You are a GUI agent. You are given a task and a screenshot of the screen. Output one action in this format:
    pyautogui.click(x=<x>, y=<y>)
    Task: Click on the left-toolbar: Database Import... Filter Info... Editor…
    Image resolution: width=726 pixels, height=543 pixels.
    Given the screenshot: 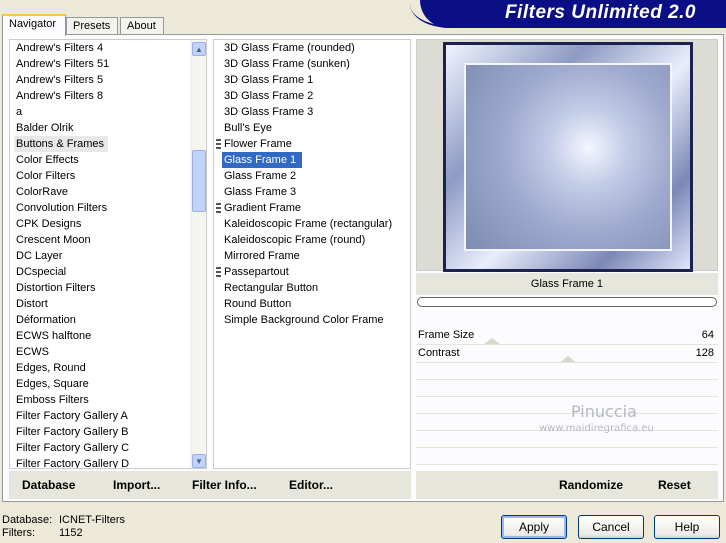 What is the action you would take?
    pyautogui.click(x=210, y=485)
    